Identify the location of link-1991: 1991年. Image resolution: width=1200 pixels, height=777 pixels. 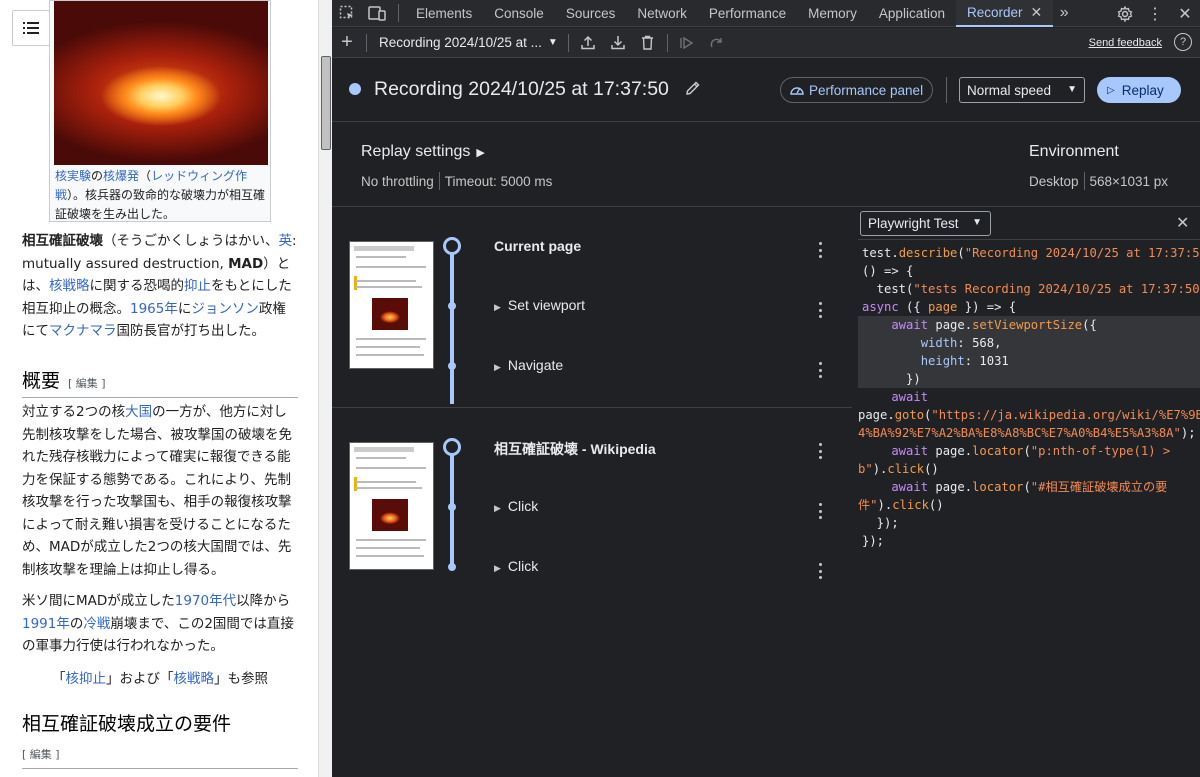
(46, 624).